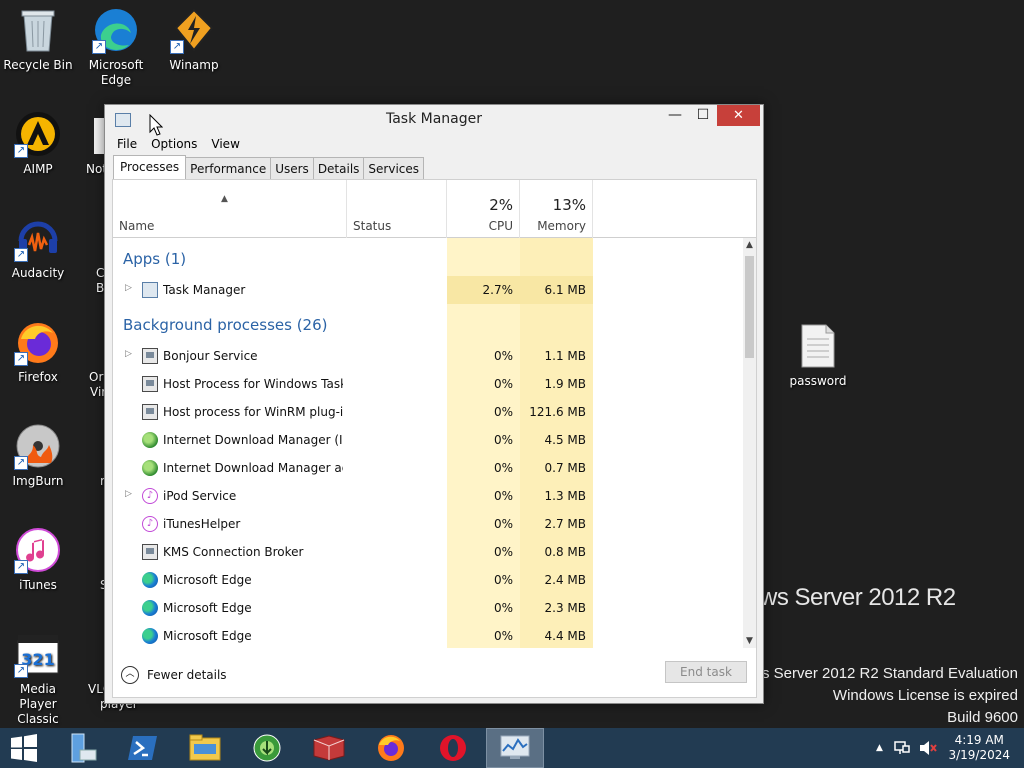  I want to click on fewer-details-button: ︿ Fewer details, so click(174, 675).